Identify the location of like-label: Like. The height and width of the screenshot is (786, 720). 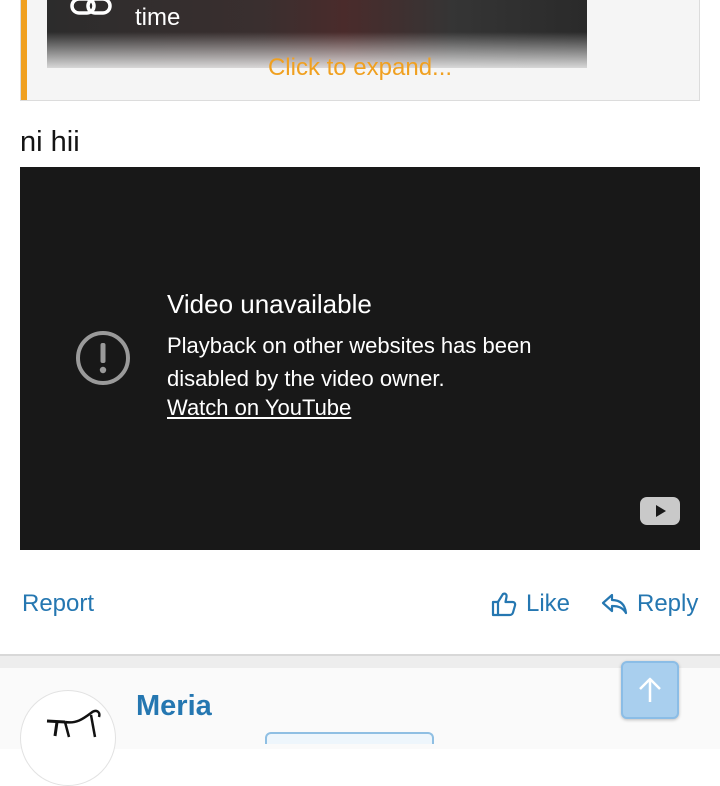
(548, 603).